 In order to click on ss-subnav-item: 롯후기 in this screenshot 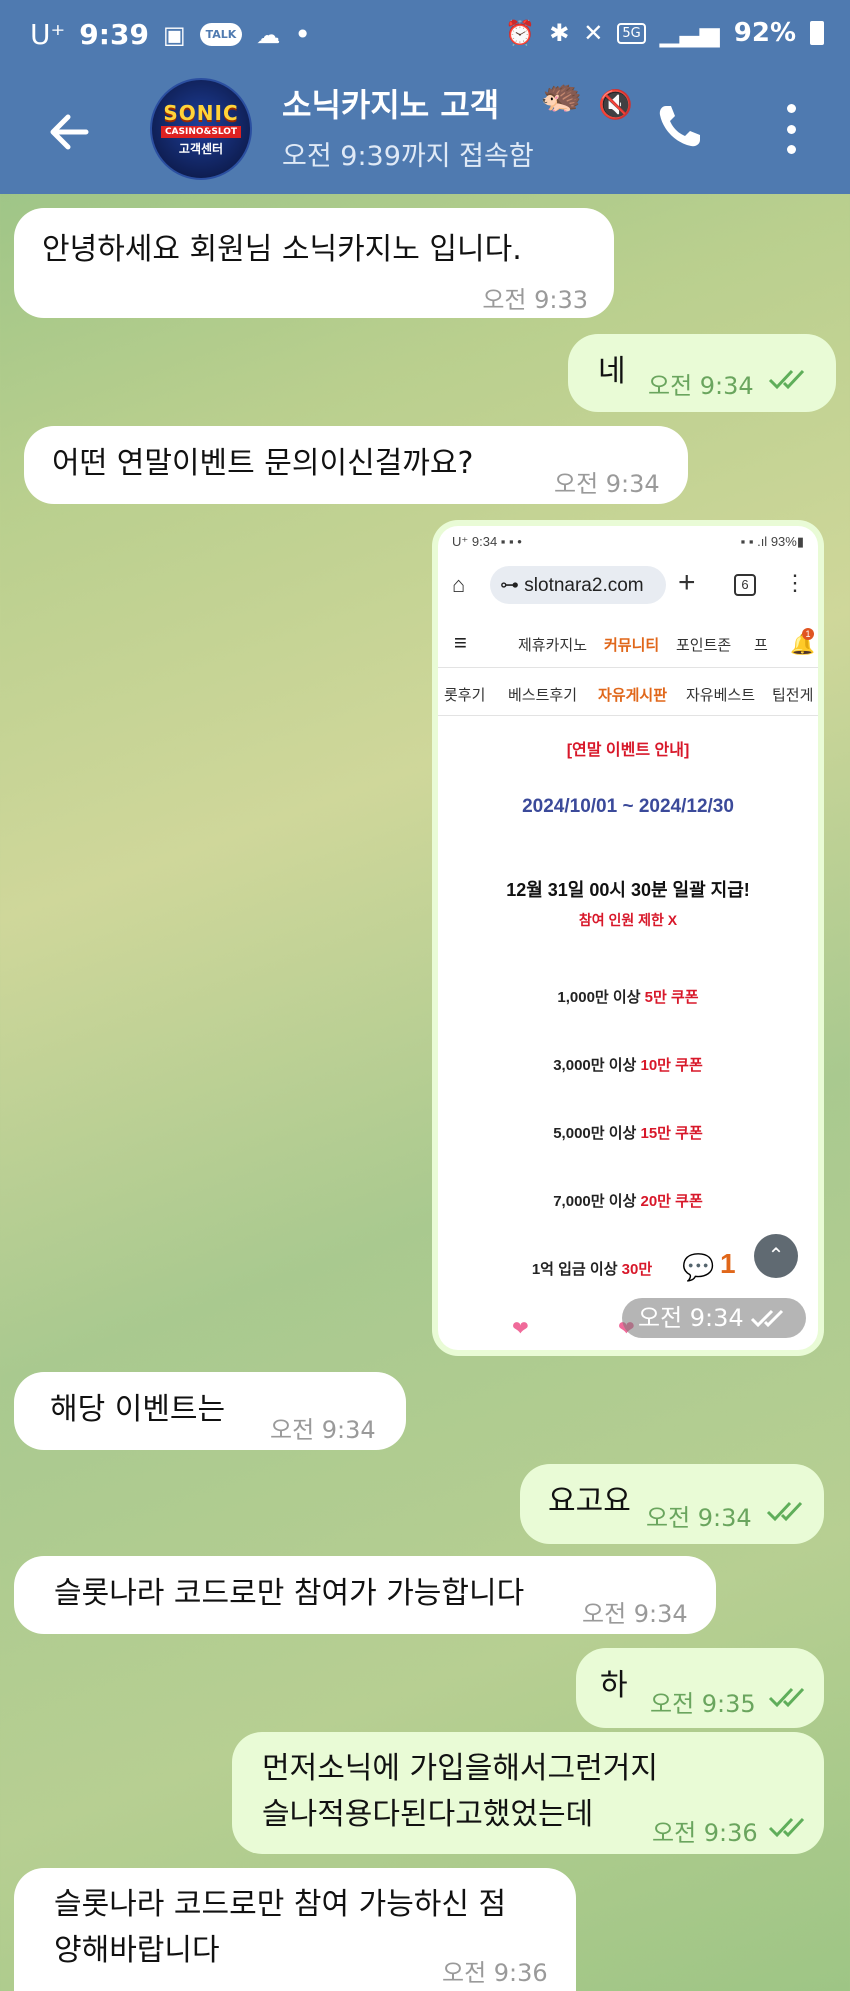, I will do `click(465, 695)`.